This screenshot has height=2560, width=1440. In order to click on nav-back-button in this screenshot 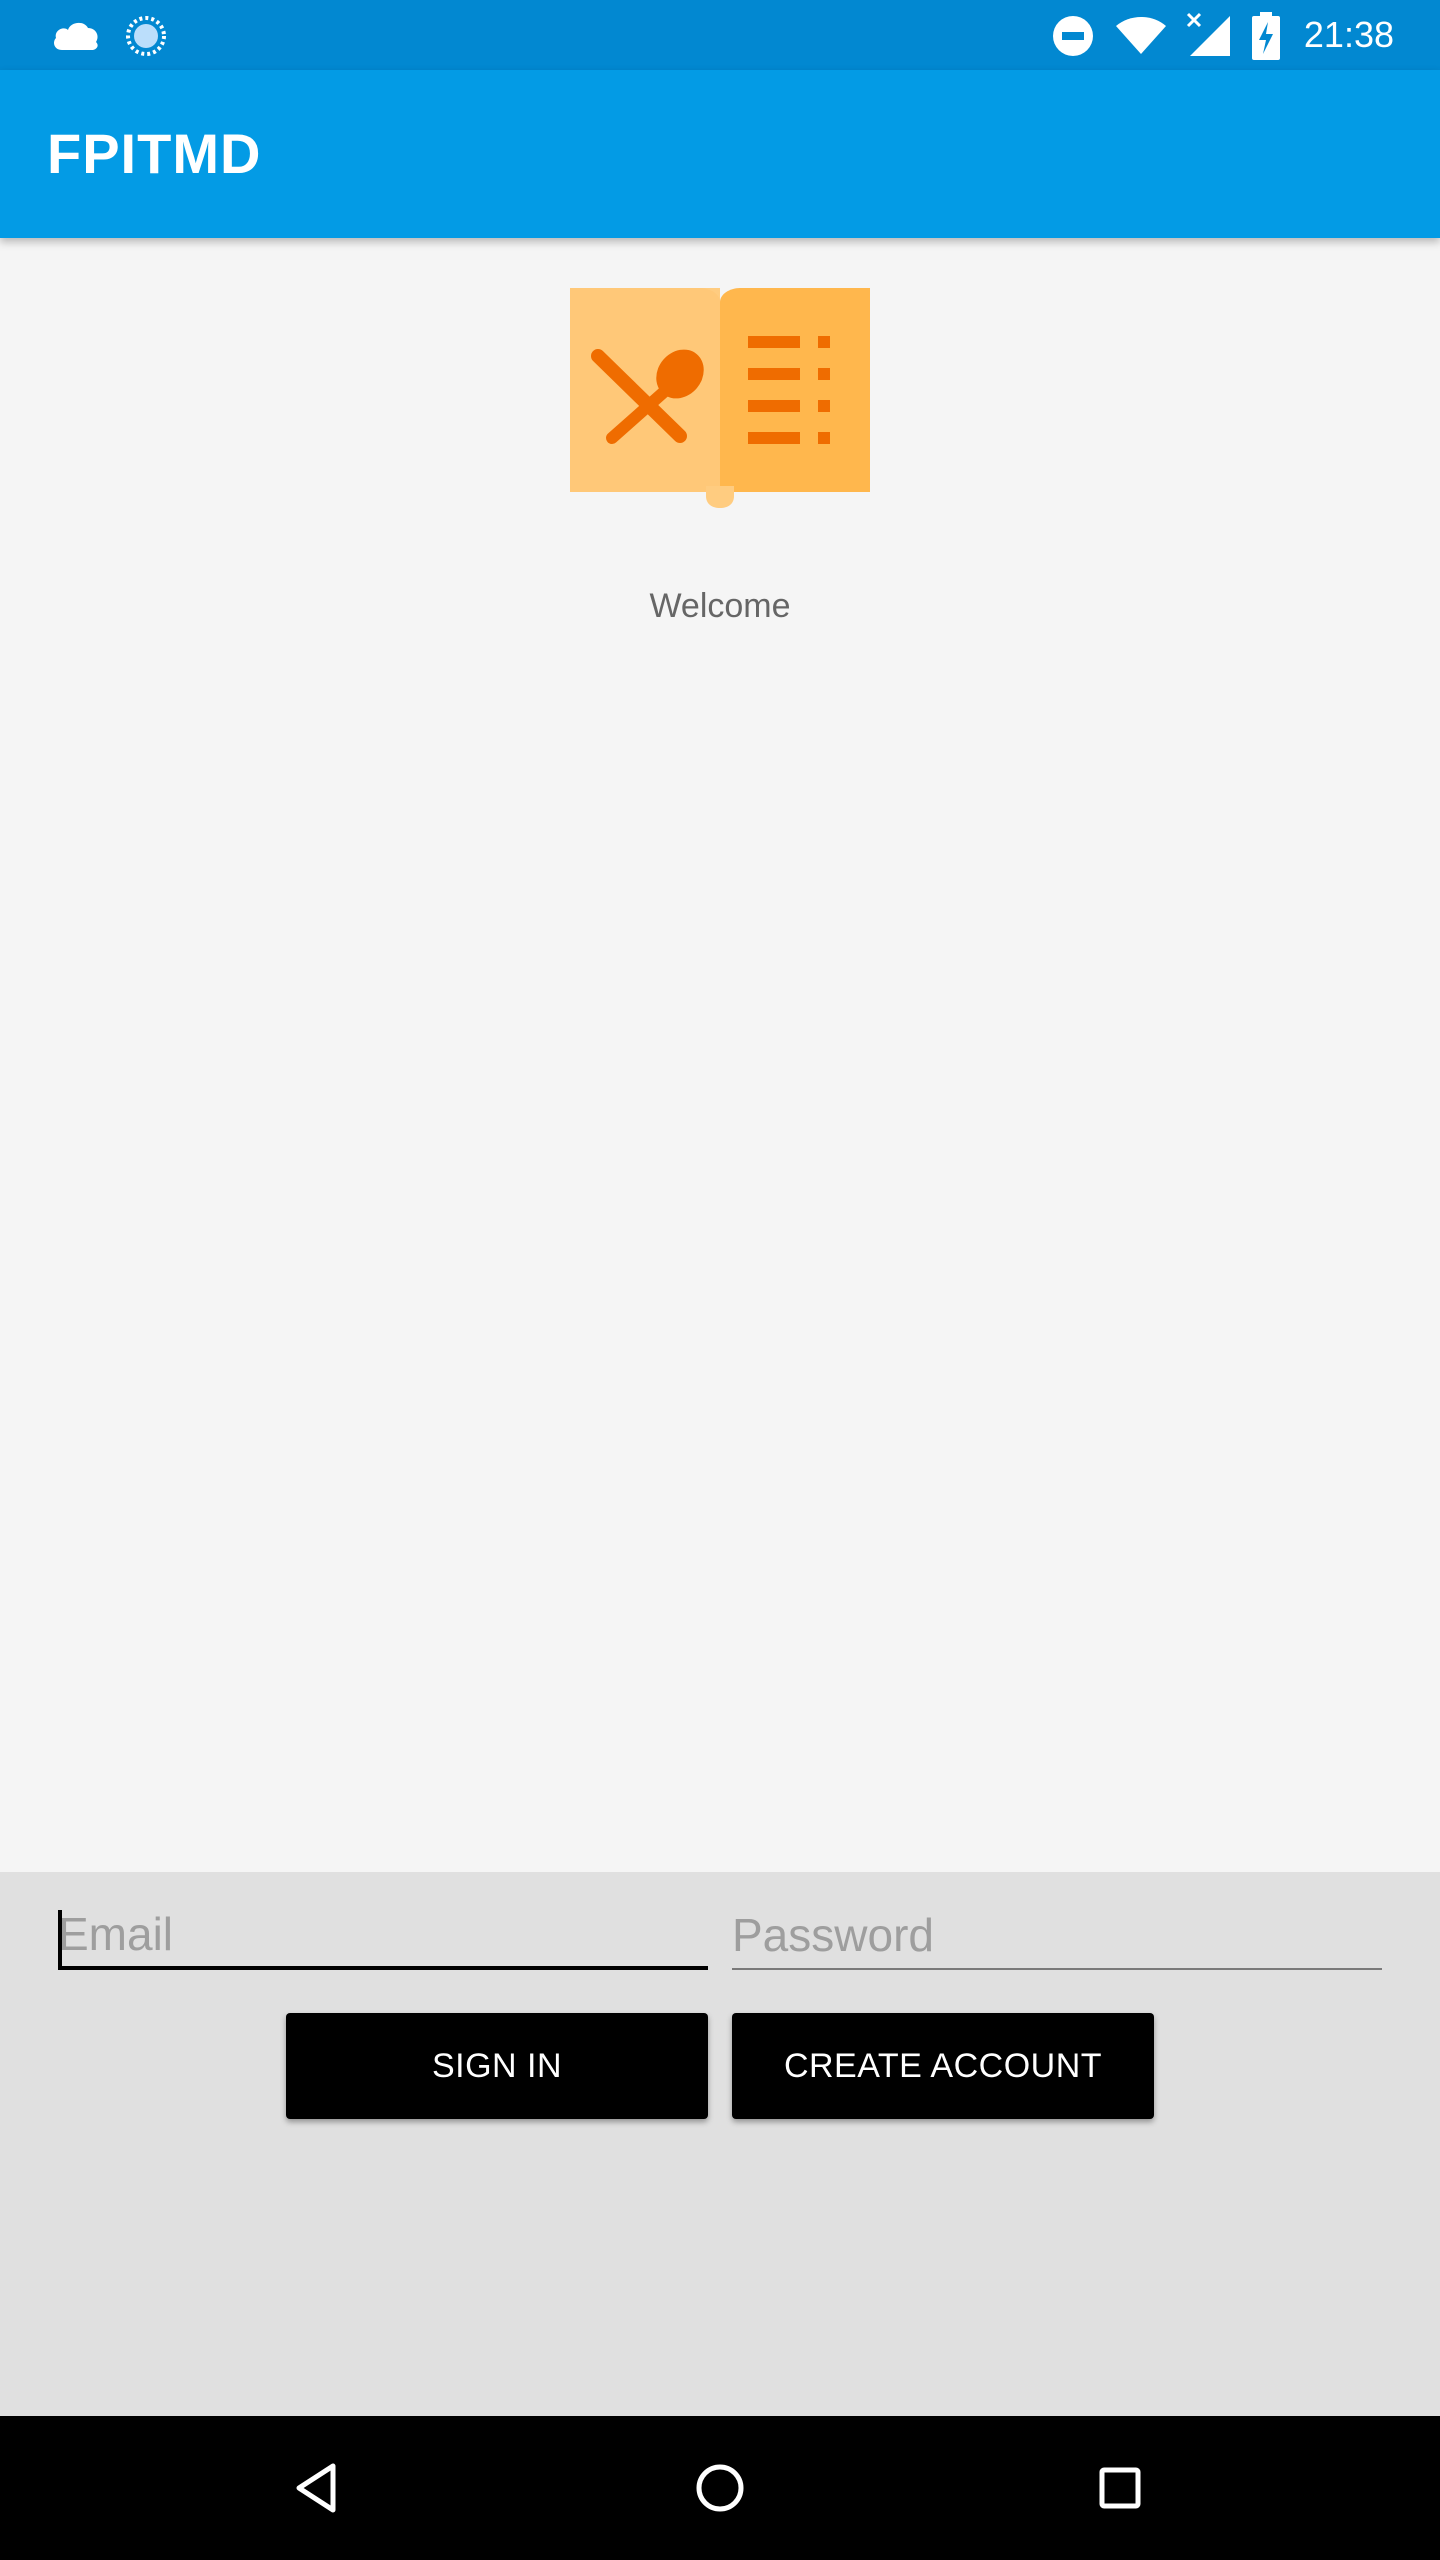, I will do `click(316, 2488)`.